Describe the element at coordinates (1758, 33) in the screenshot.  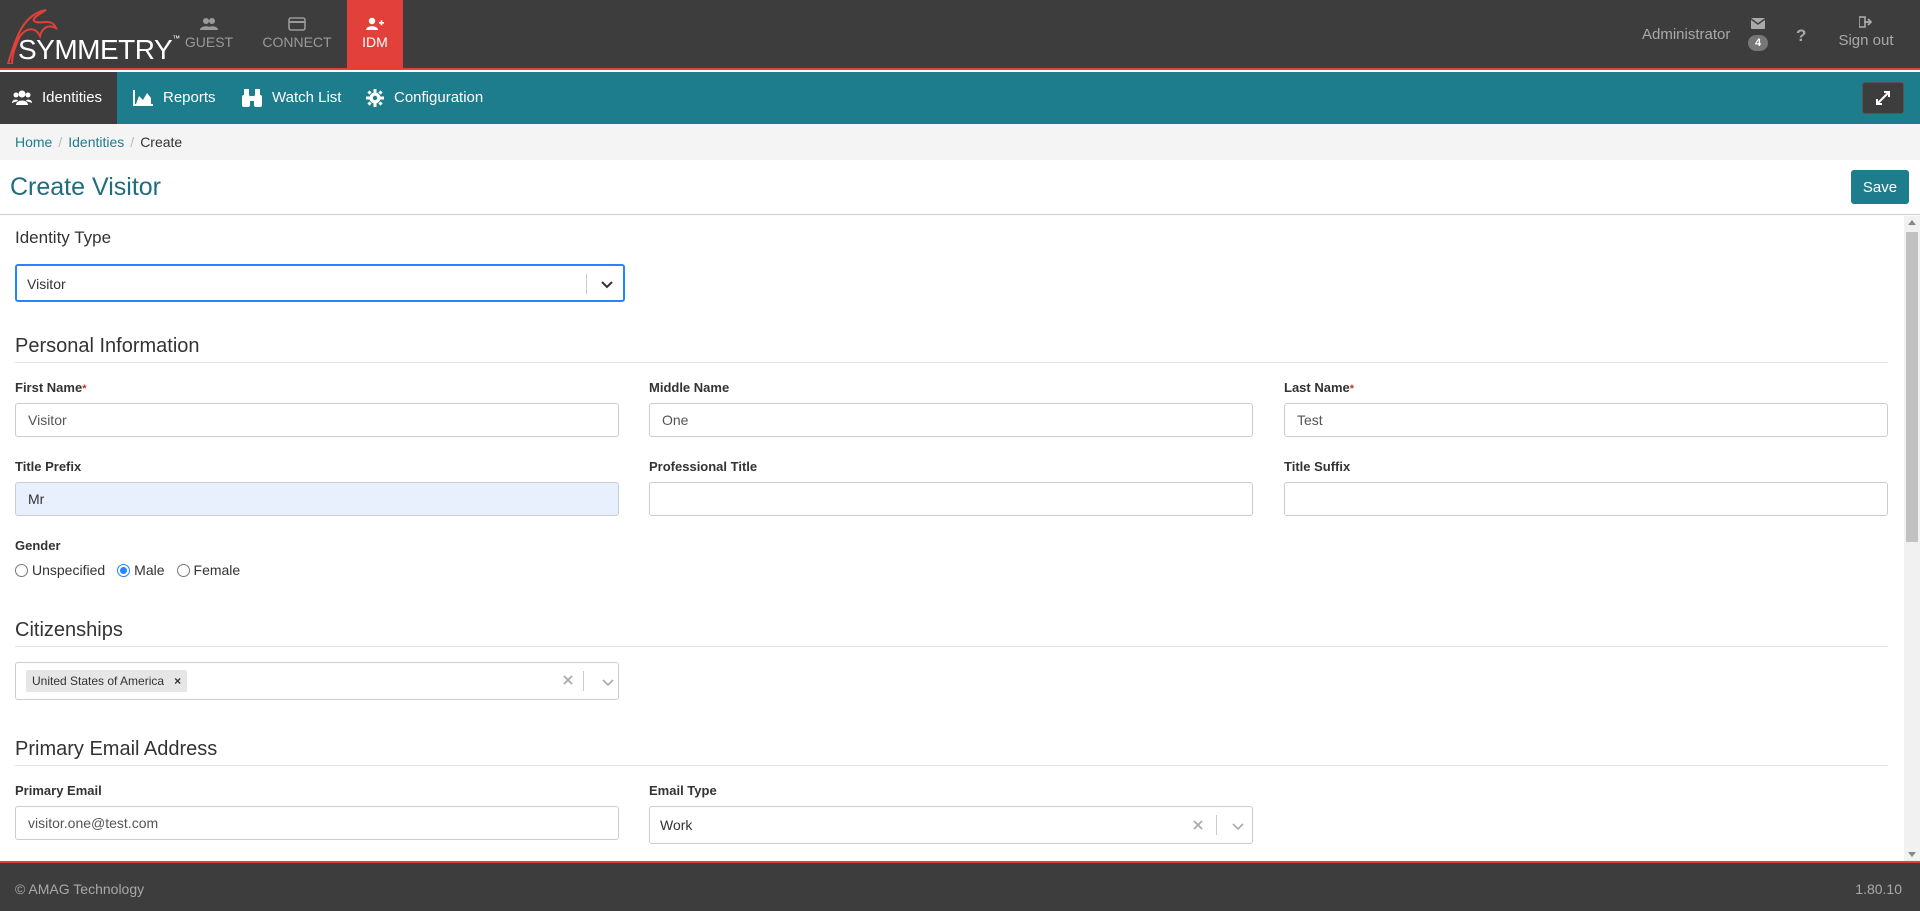
I see `messages-button: 4` at that location.